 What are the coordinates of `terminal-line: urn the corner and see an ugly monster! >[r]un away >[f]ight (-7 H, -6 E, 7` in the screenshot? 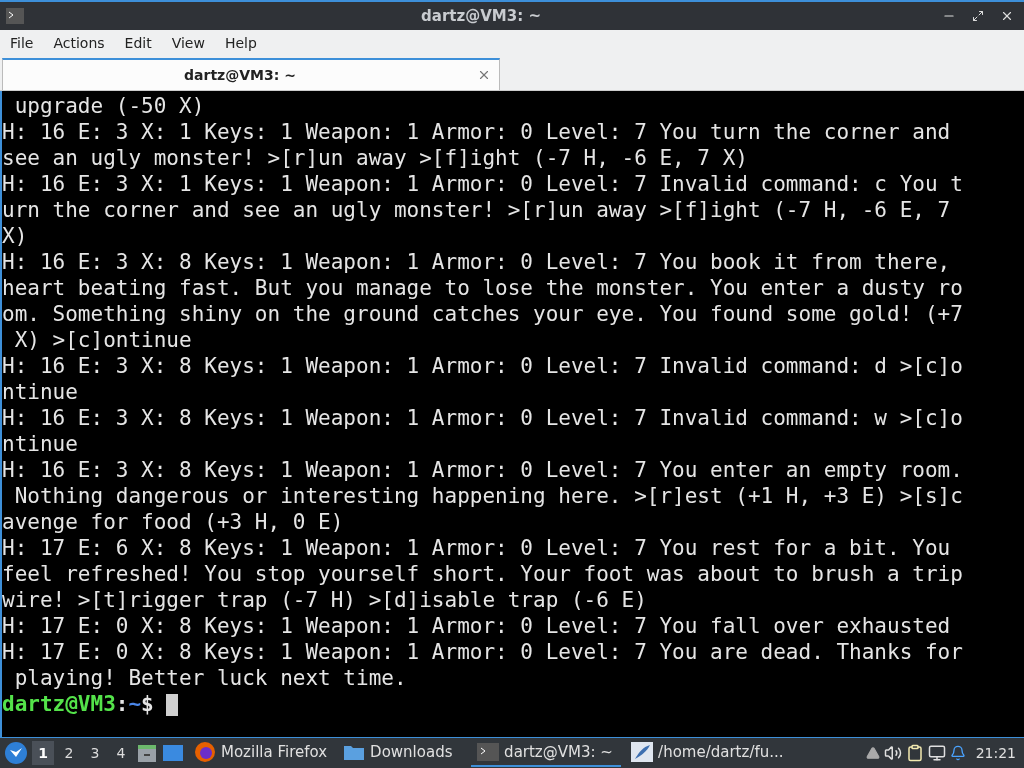 It's located at (476, 210).